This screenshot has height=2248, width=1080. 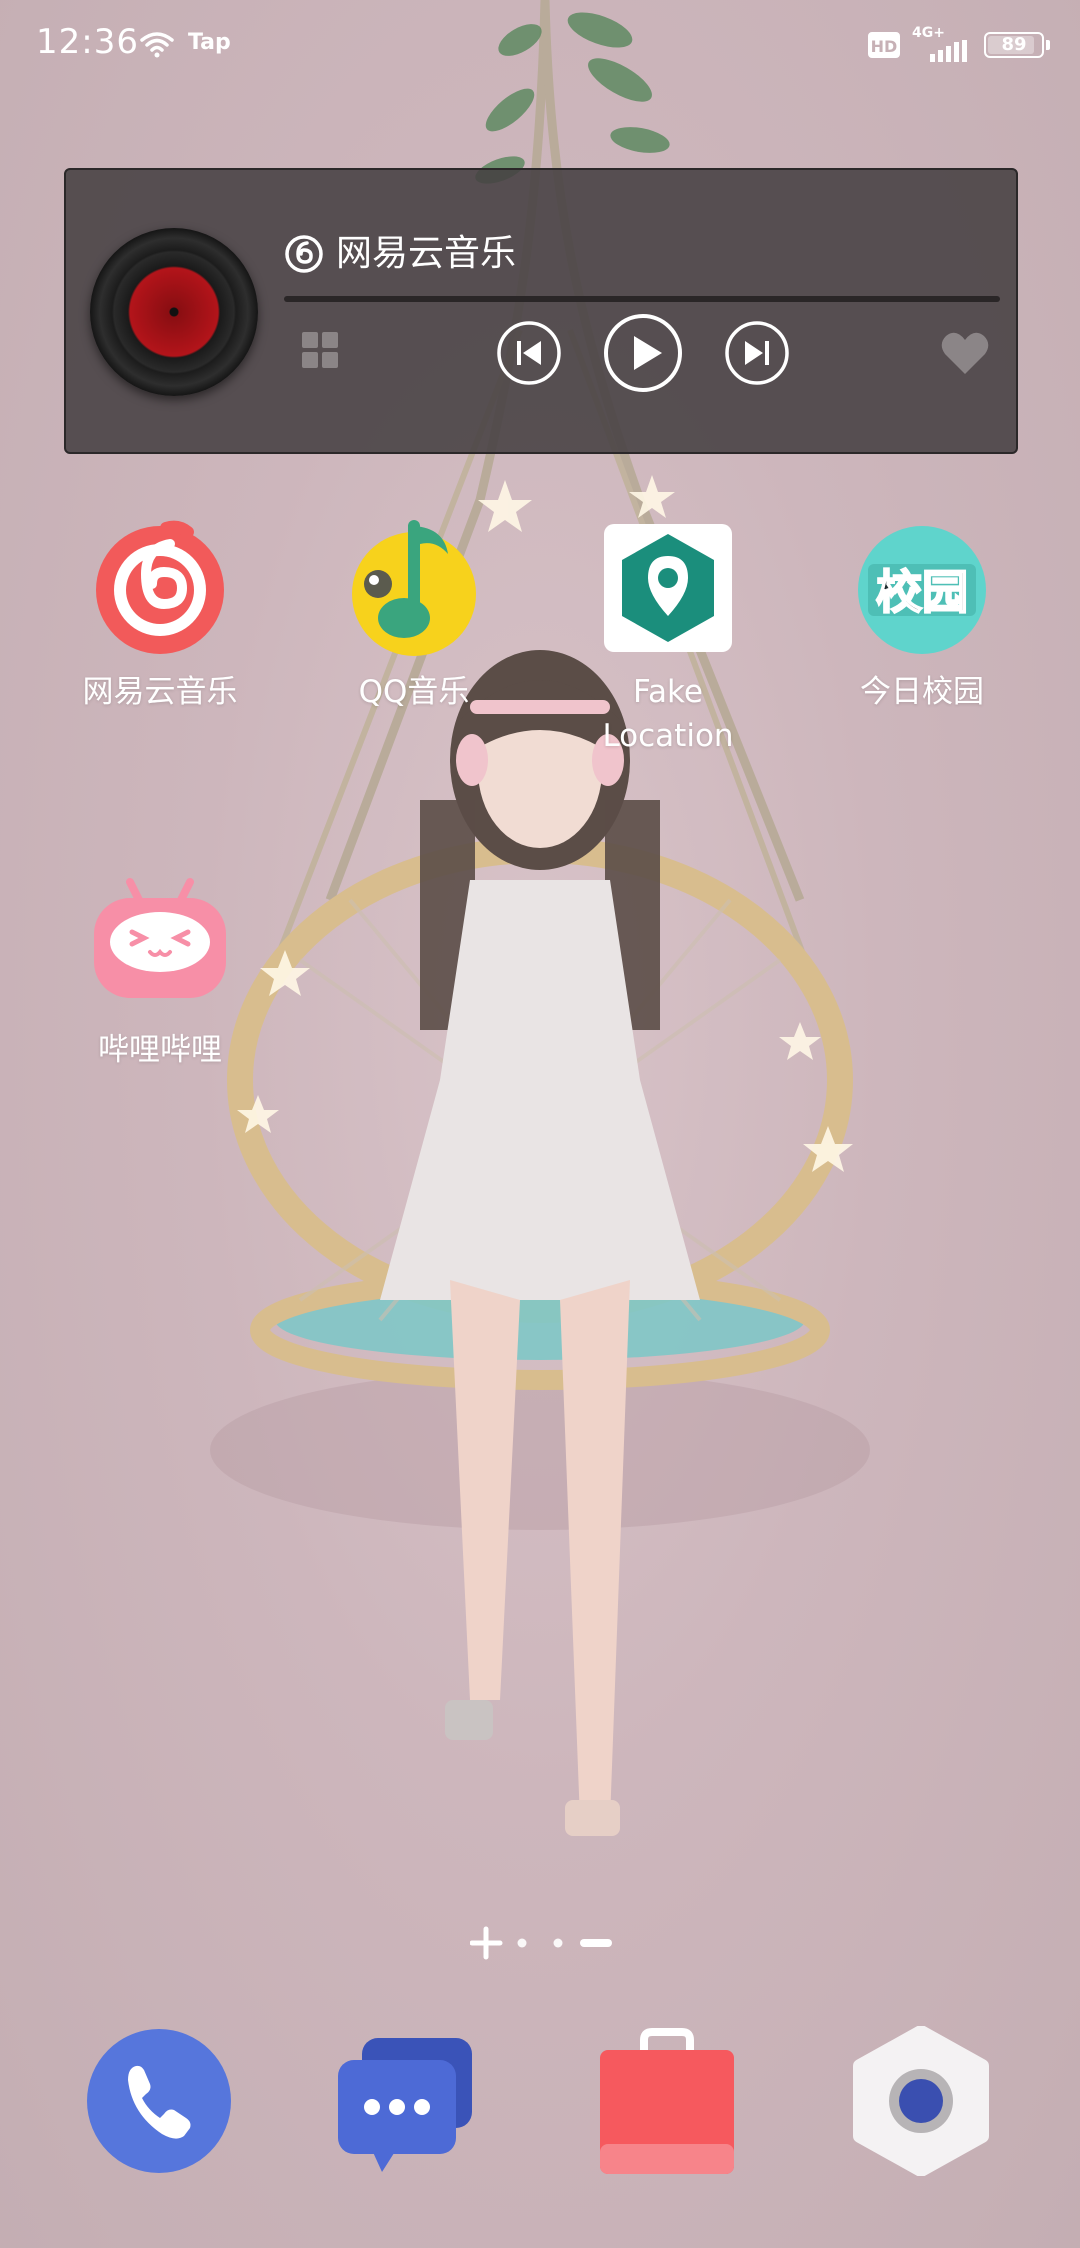 What do you see at coordinates (965, 353) in the screenshot?
I see `heart-icon` at bounding box center [965, 353].